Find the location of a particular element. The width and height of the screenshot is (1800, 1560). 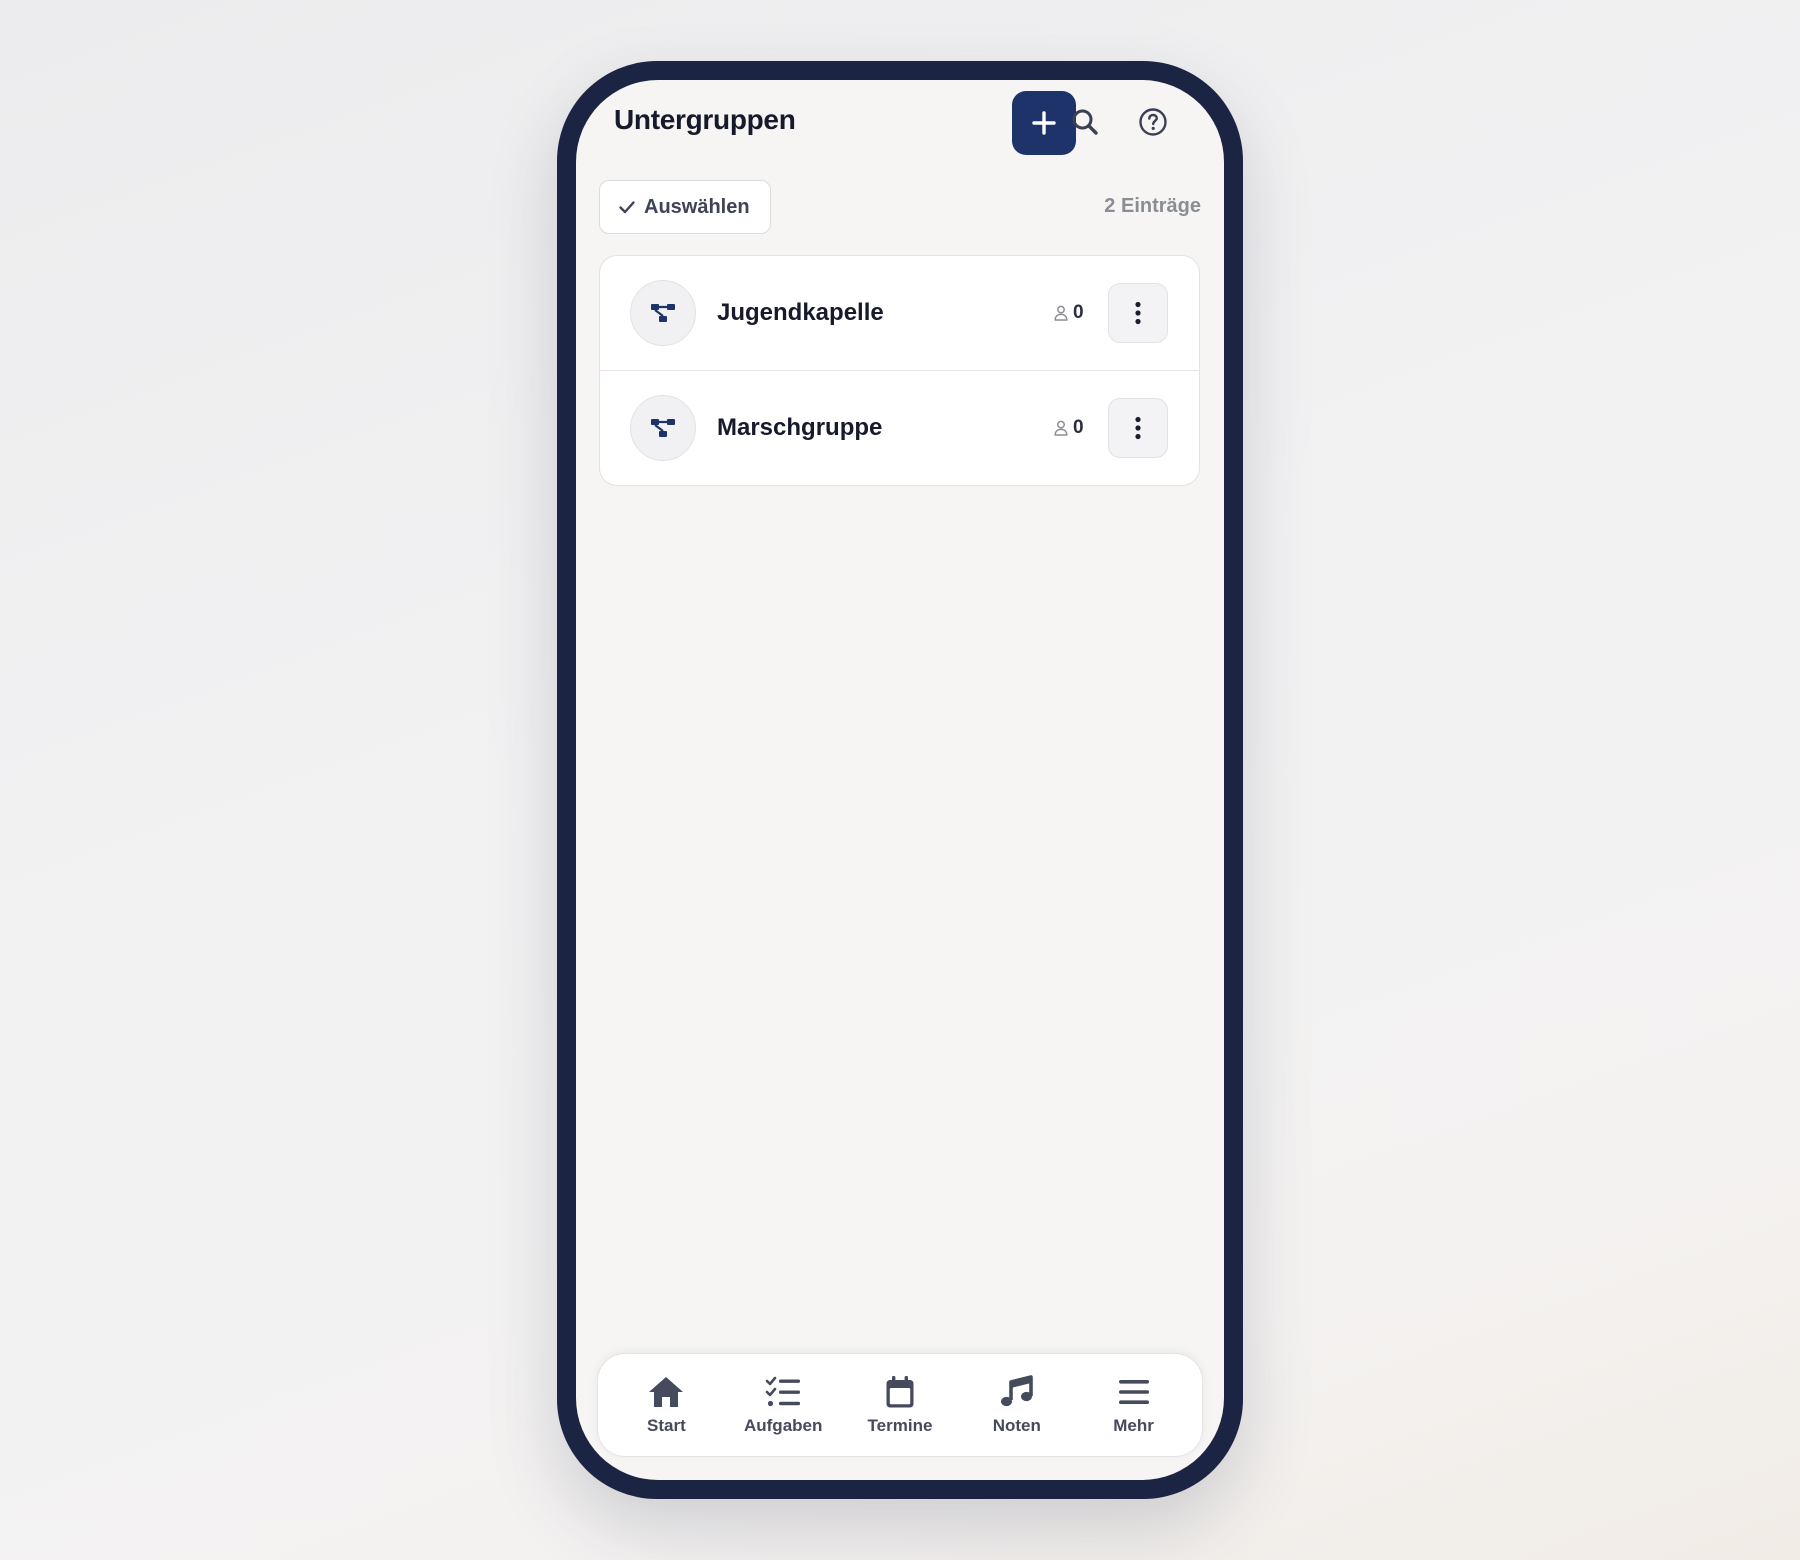

group-name: Marschgruppe is located at coordinates (800, 427).